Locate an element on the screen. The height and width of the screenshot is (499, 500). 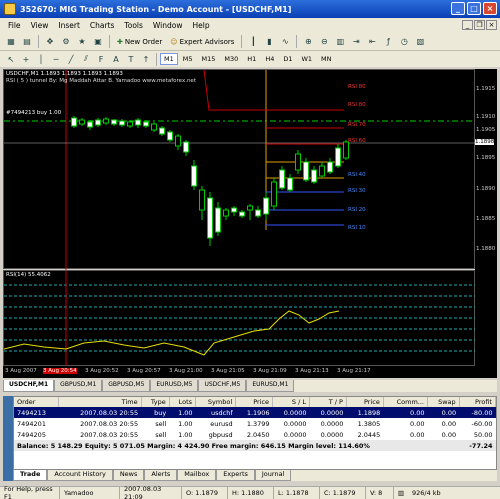
chart-tab-gbpusd-m5: GBPUSD,M5 is located at coordinates (126, 386).